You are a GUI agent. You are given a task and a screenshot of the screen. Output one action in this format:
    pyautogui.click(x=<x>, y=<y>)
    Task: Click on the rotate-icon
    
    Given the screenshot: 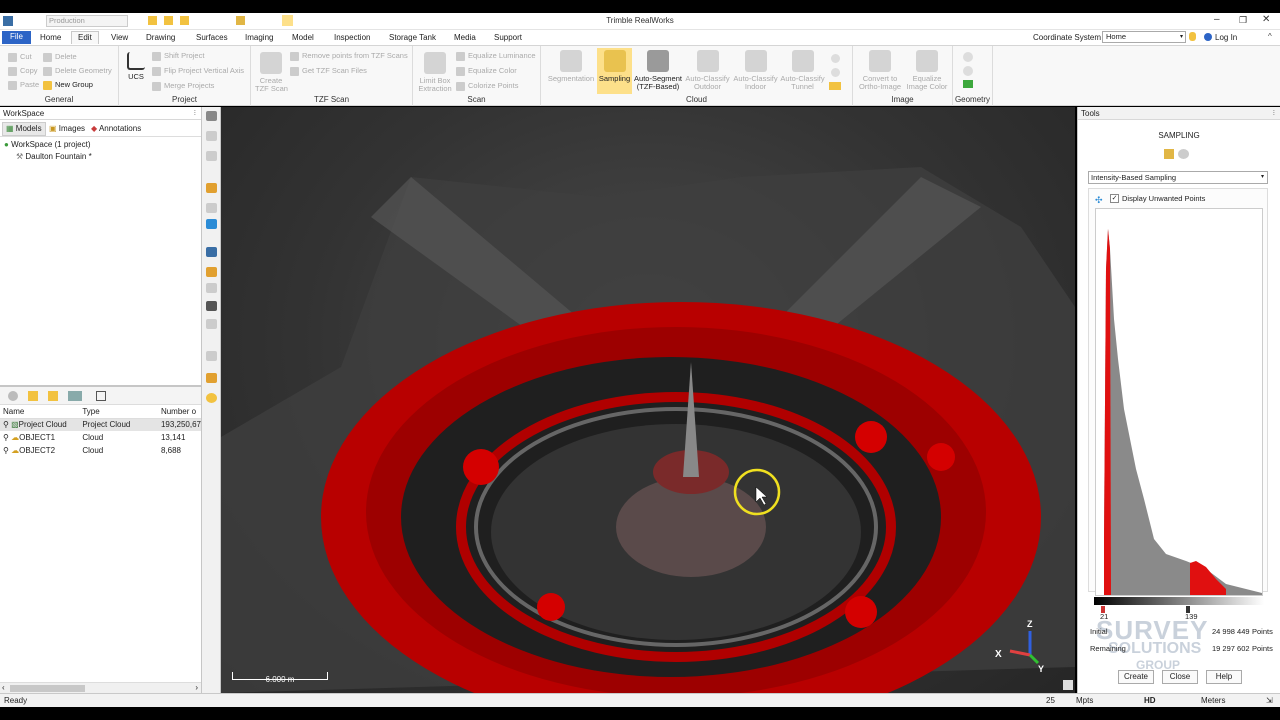 What is the action you would take?
    pyautogui.click(x=211, y=136)
    